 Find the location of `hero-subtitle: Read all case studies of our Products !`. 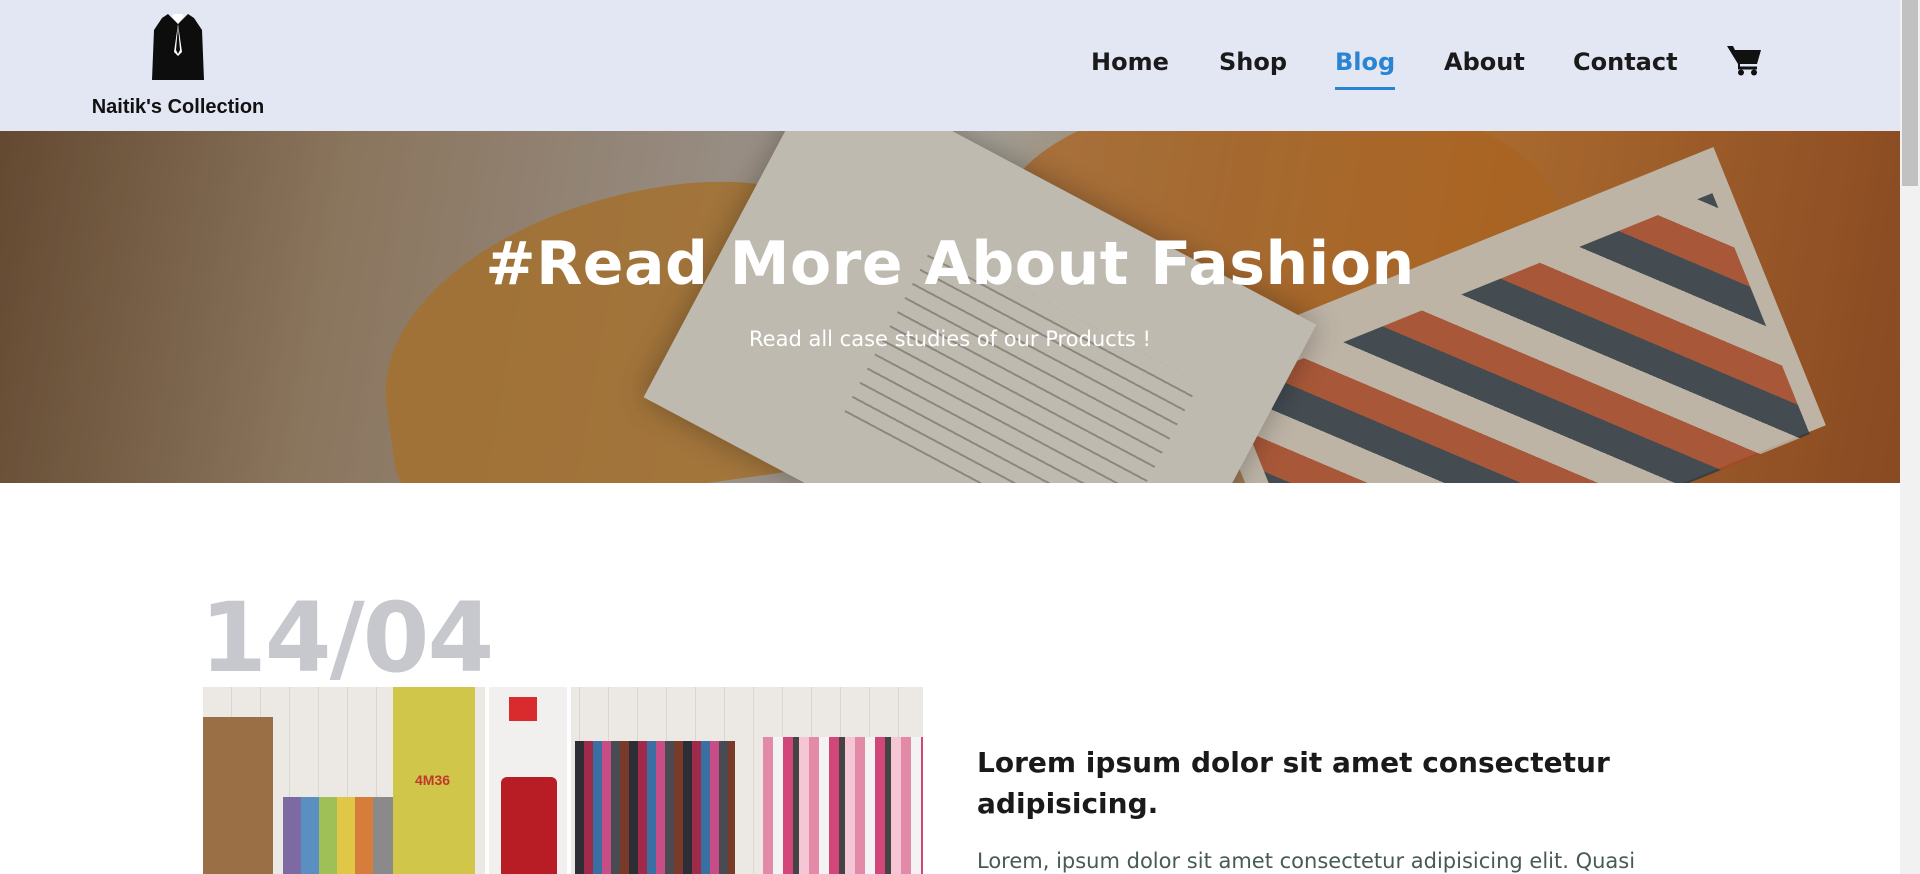

hero-subtitle: Read all case studies of our Products ! is located at coordinates (950, 339).